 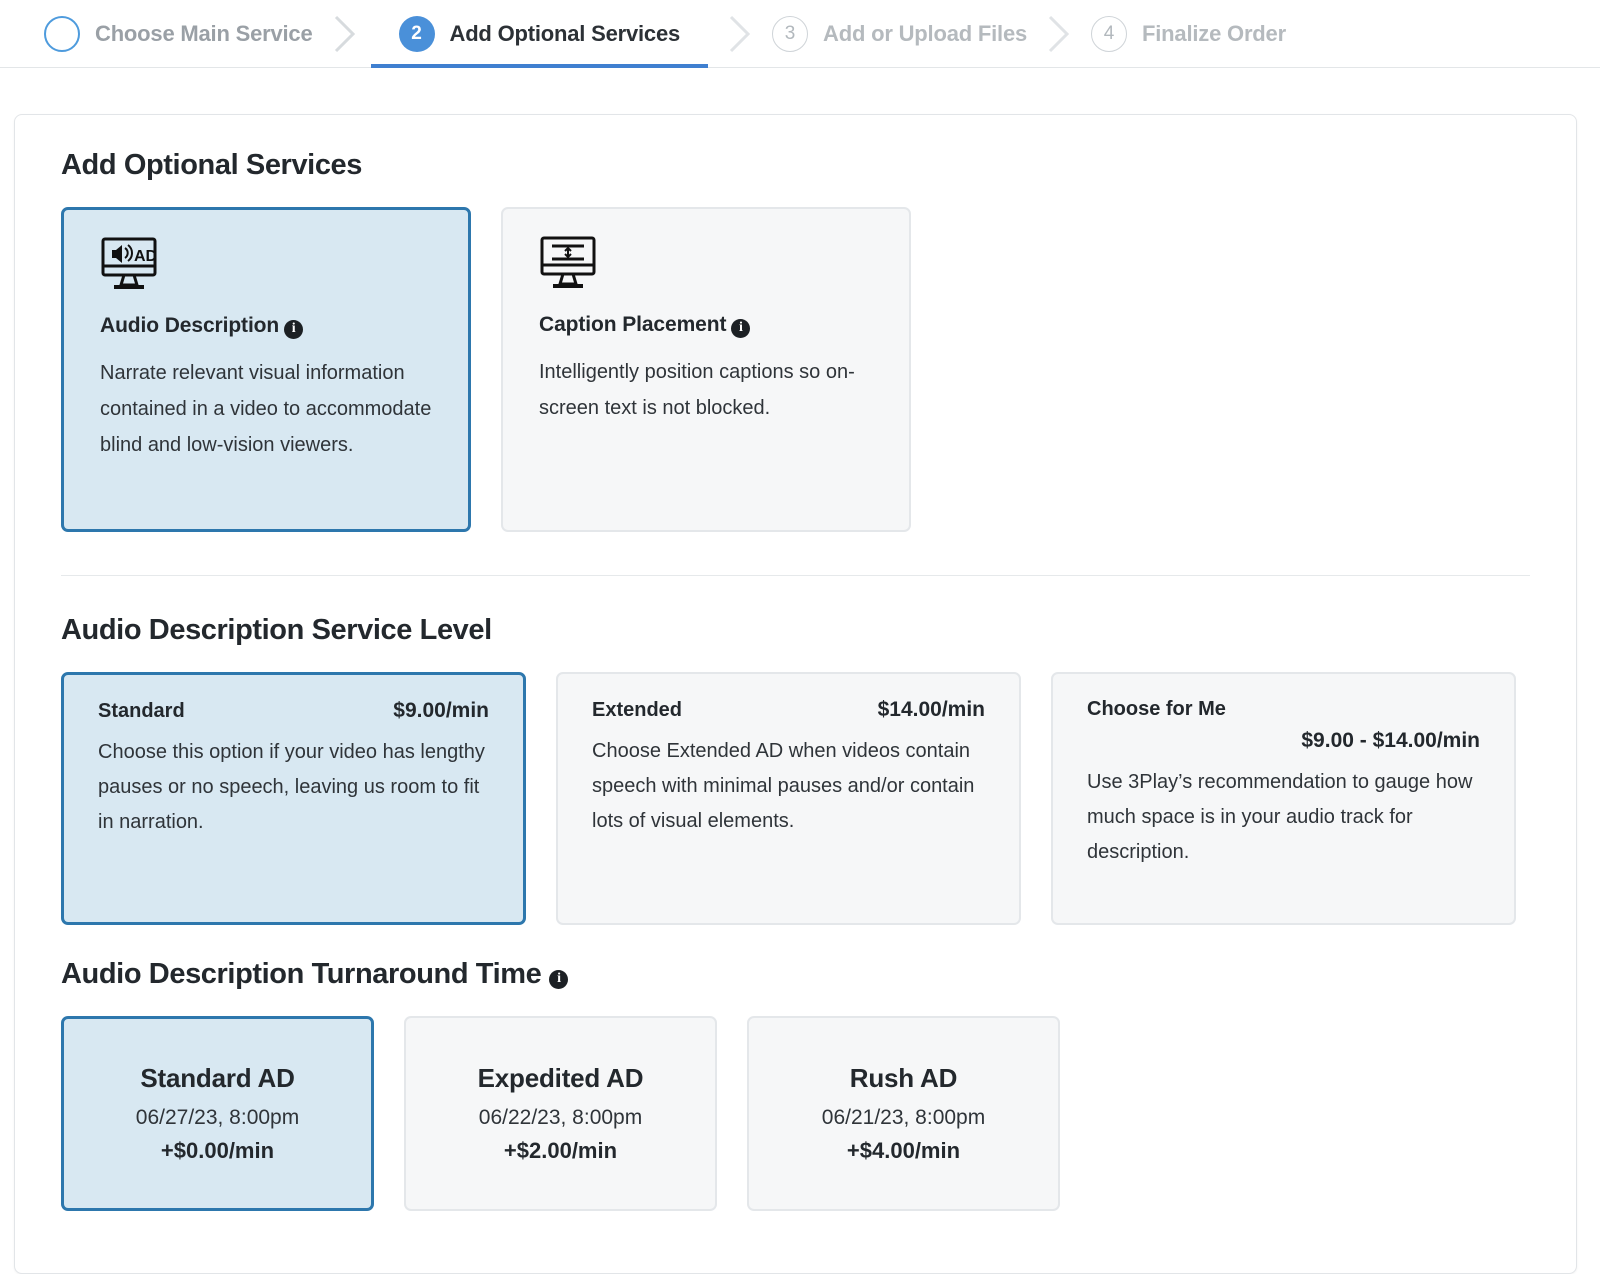 I want to click on step-label-1: Choose Main Service, so click(x=204, y=33).